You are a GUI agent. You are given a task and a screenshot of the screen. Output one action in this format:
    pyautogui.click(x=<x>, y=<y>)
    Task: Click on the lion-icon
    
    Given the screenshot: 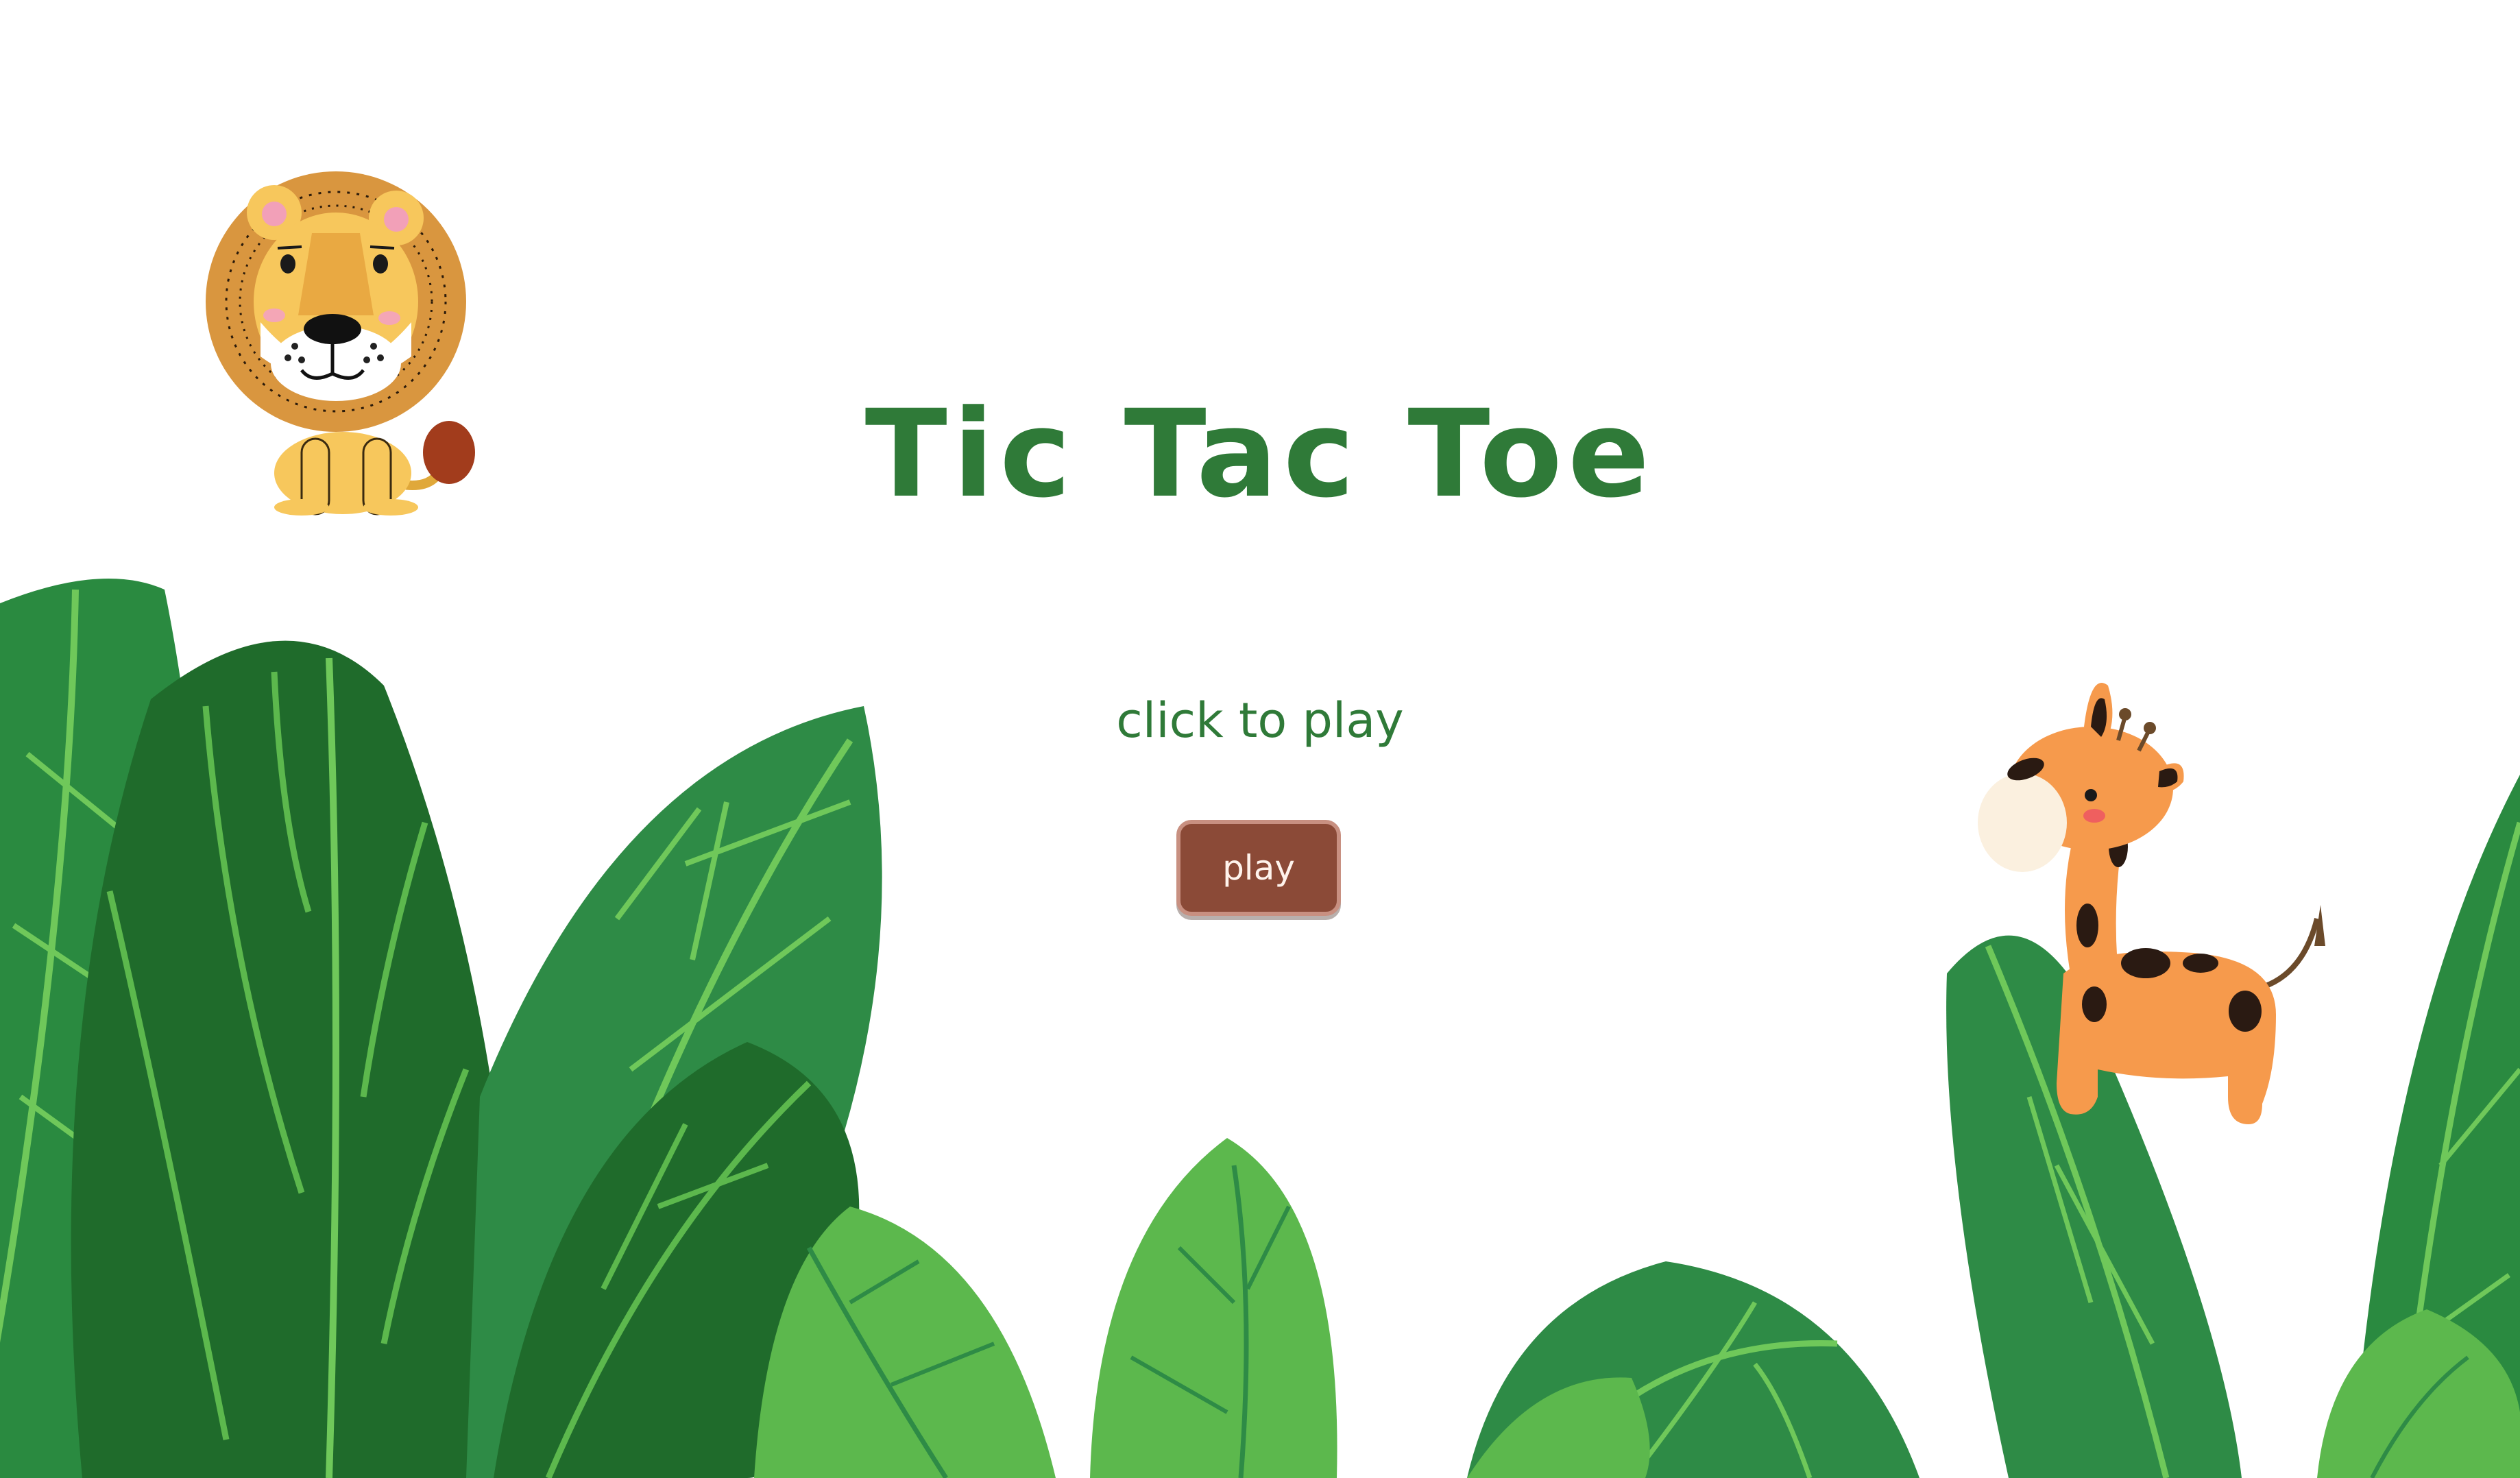 What is the action you would take?
    pyautogui.click(x=340, y=343)
    